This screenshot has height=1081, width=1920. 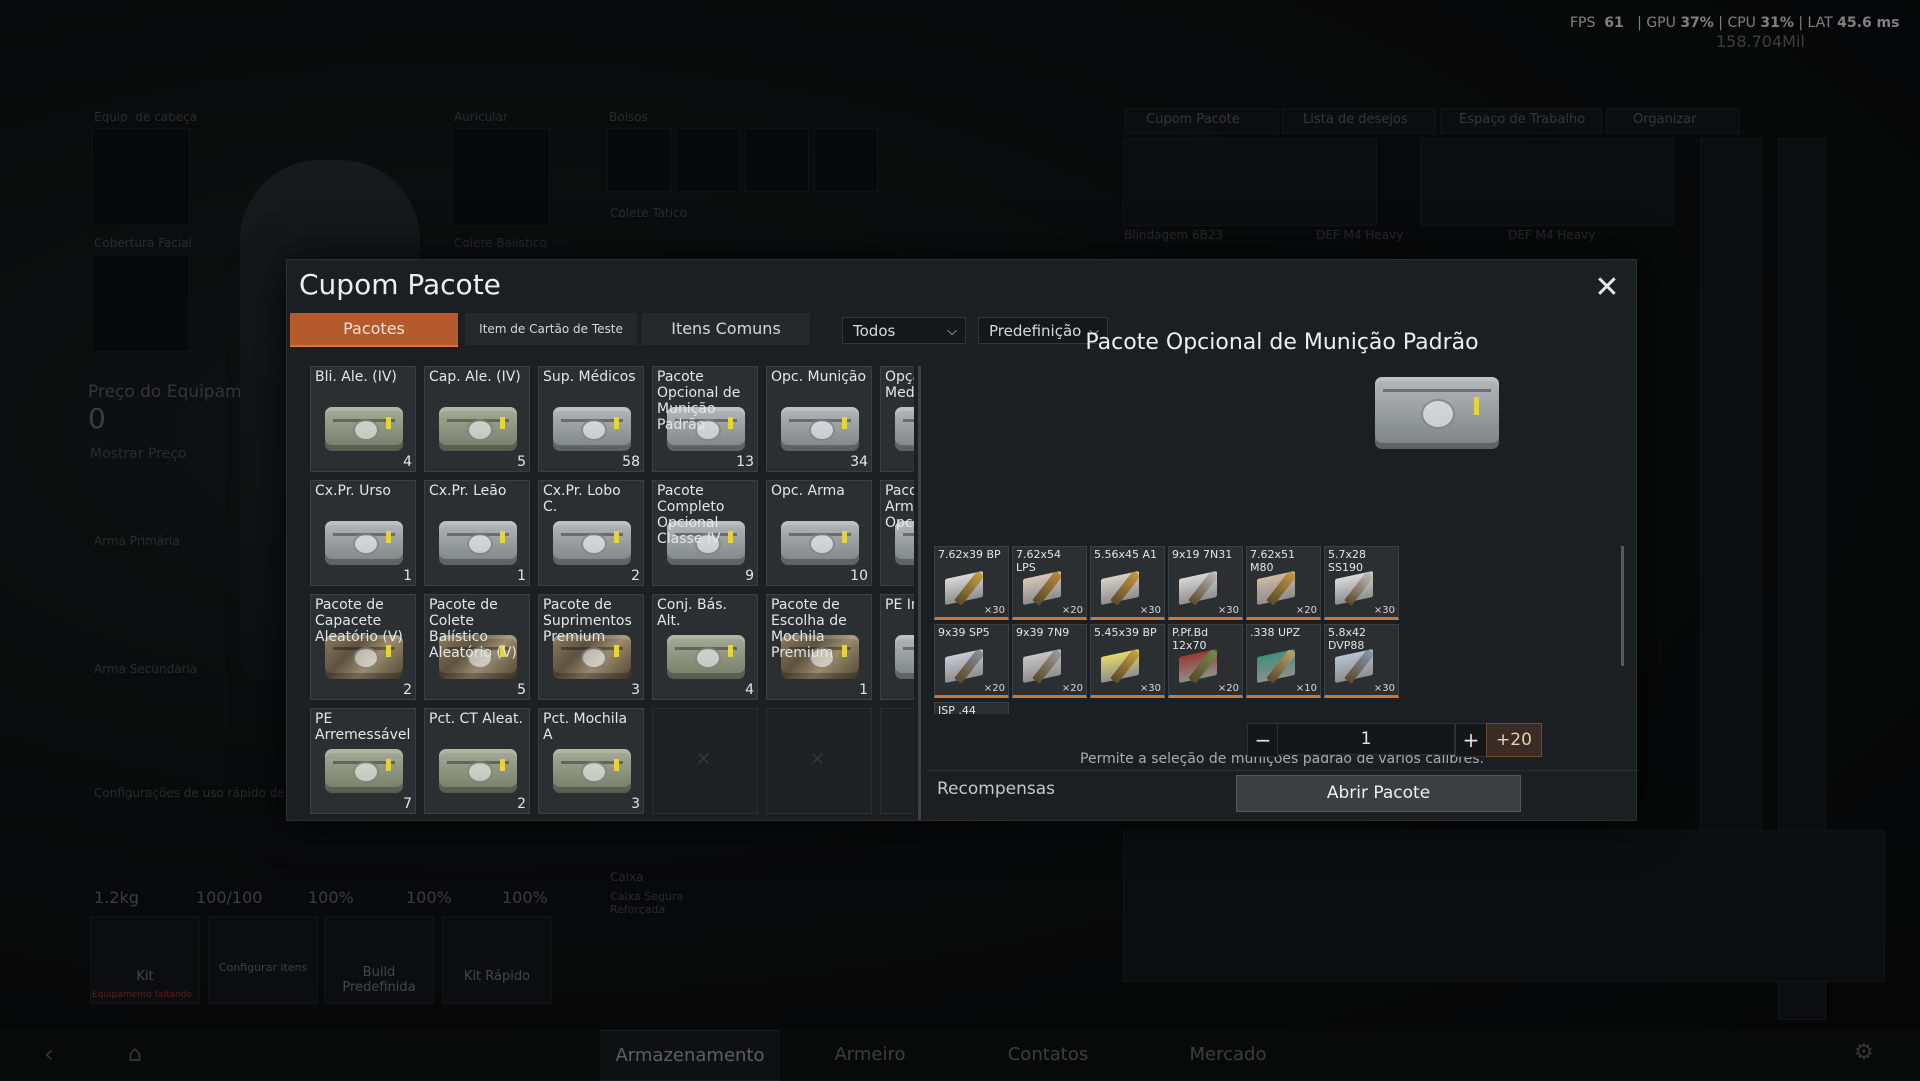 What do you see at coordinates (1205, 661) in the screenshot?
I see `reward-item: P.Pf.Bd 12x70 ×20` at bounding box center [1205, 661].